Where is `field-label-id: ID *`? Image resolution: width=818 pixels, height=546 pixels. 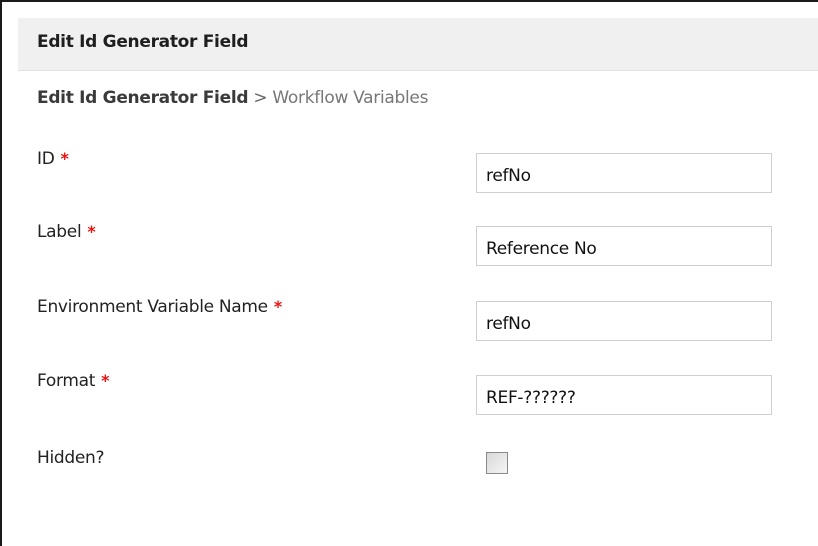
field-label-id: ID * is located at coordinates (53, 159).